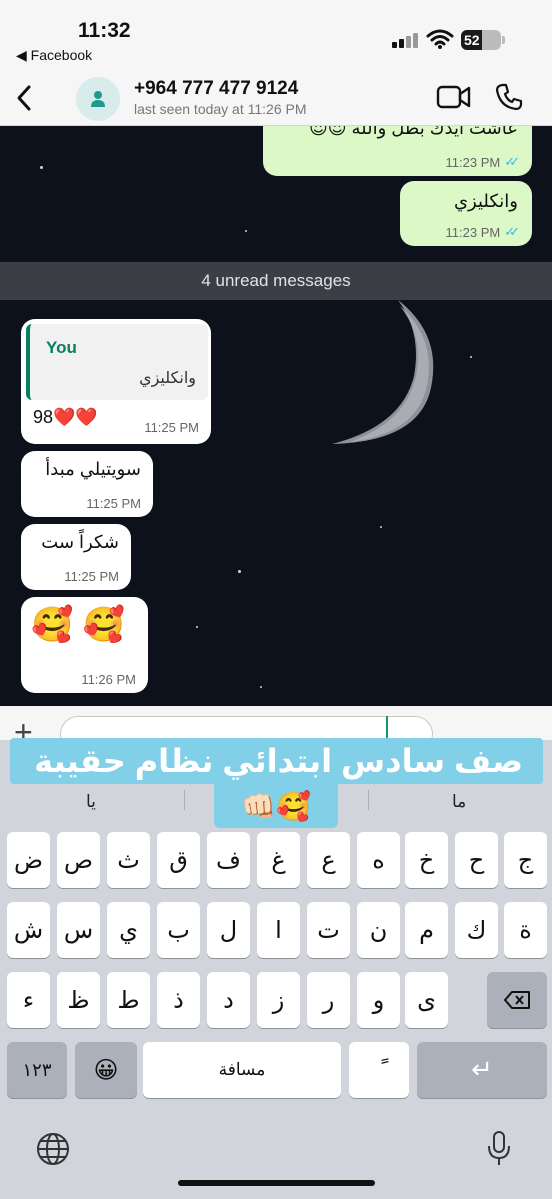  What do you see at coordinates (481, 40) in the screenshot?
I see `battery-icon: 52` at bounding box center [481, 40].